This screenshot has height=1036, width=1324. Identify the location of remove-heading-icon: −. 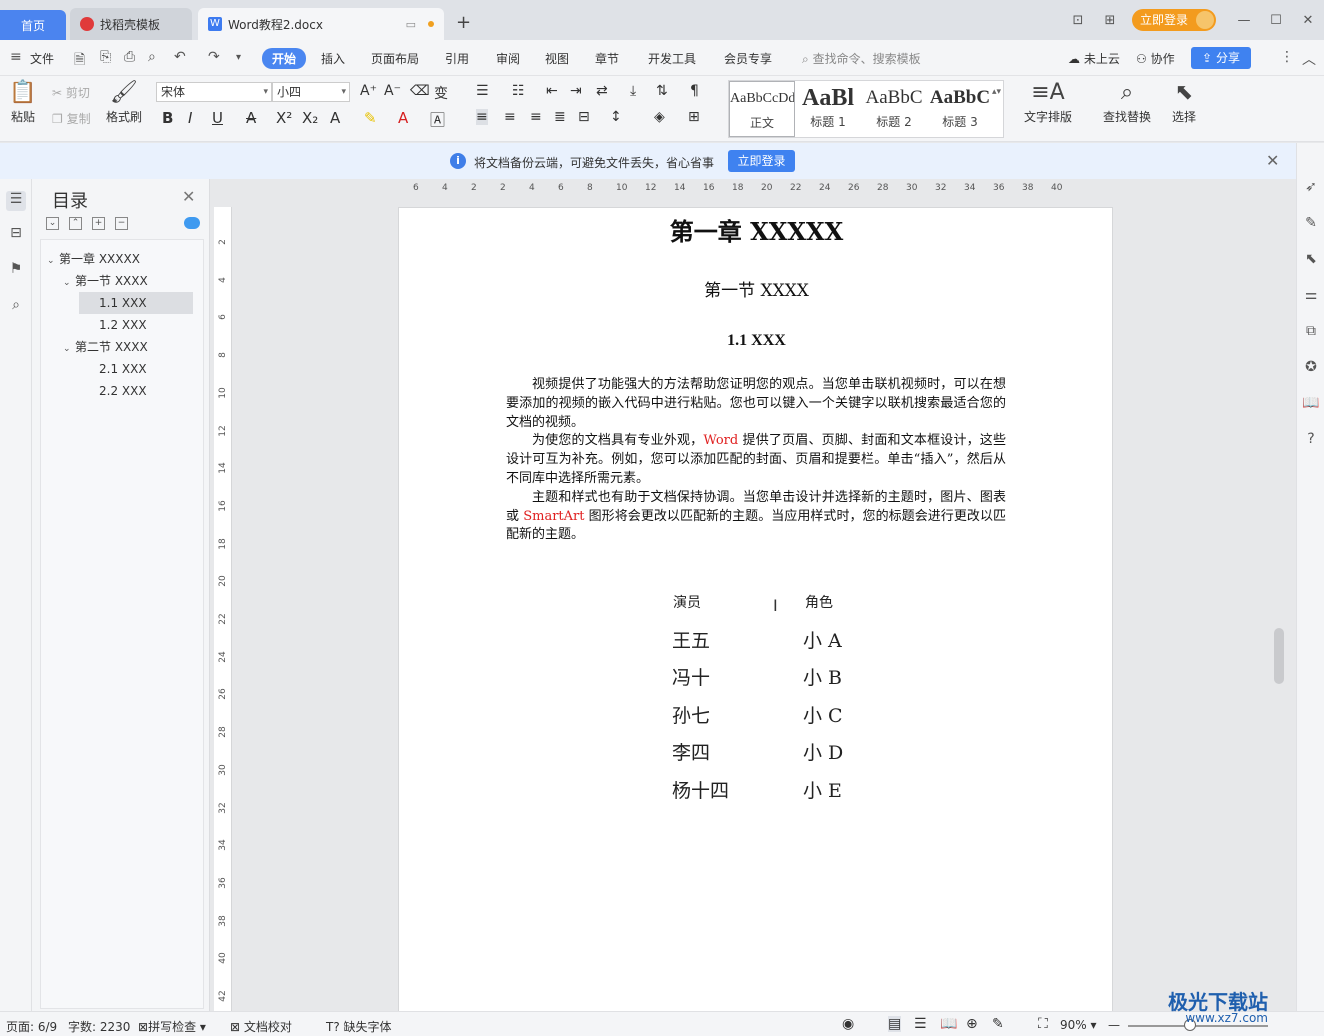
(121, 223).